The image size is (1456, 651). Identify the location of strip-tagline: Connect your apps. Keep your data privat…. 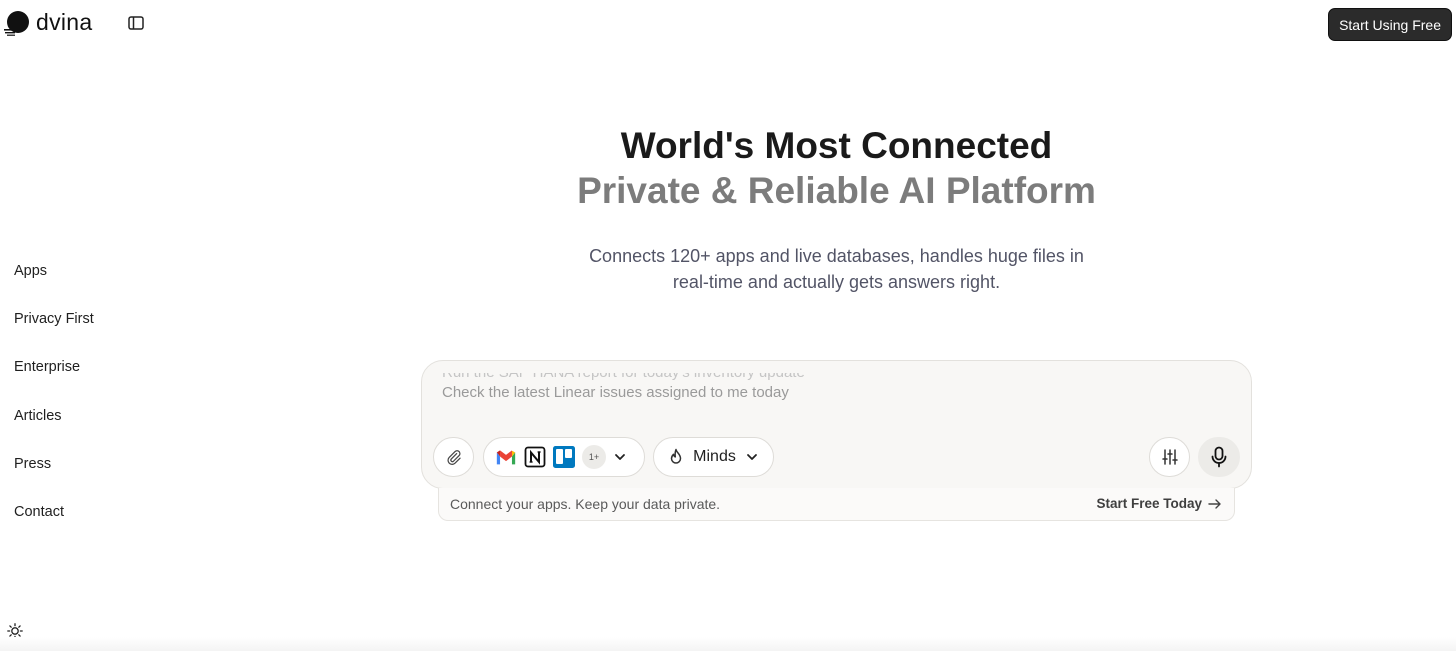
(585, 504).